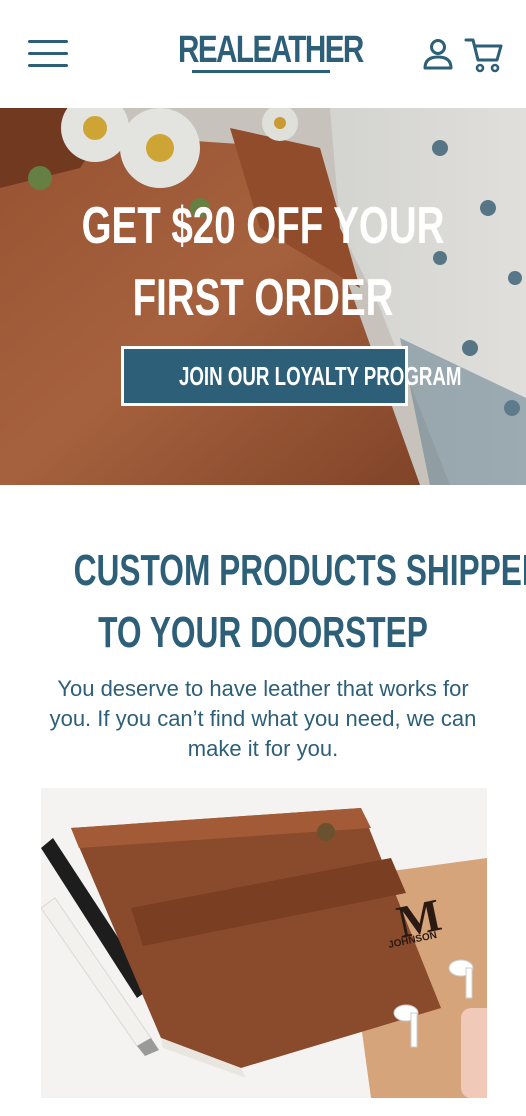 This screenshot has height=1116, width=526. I want to click on logo-text: REALEATHER, so click(271, 50).